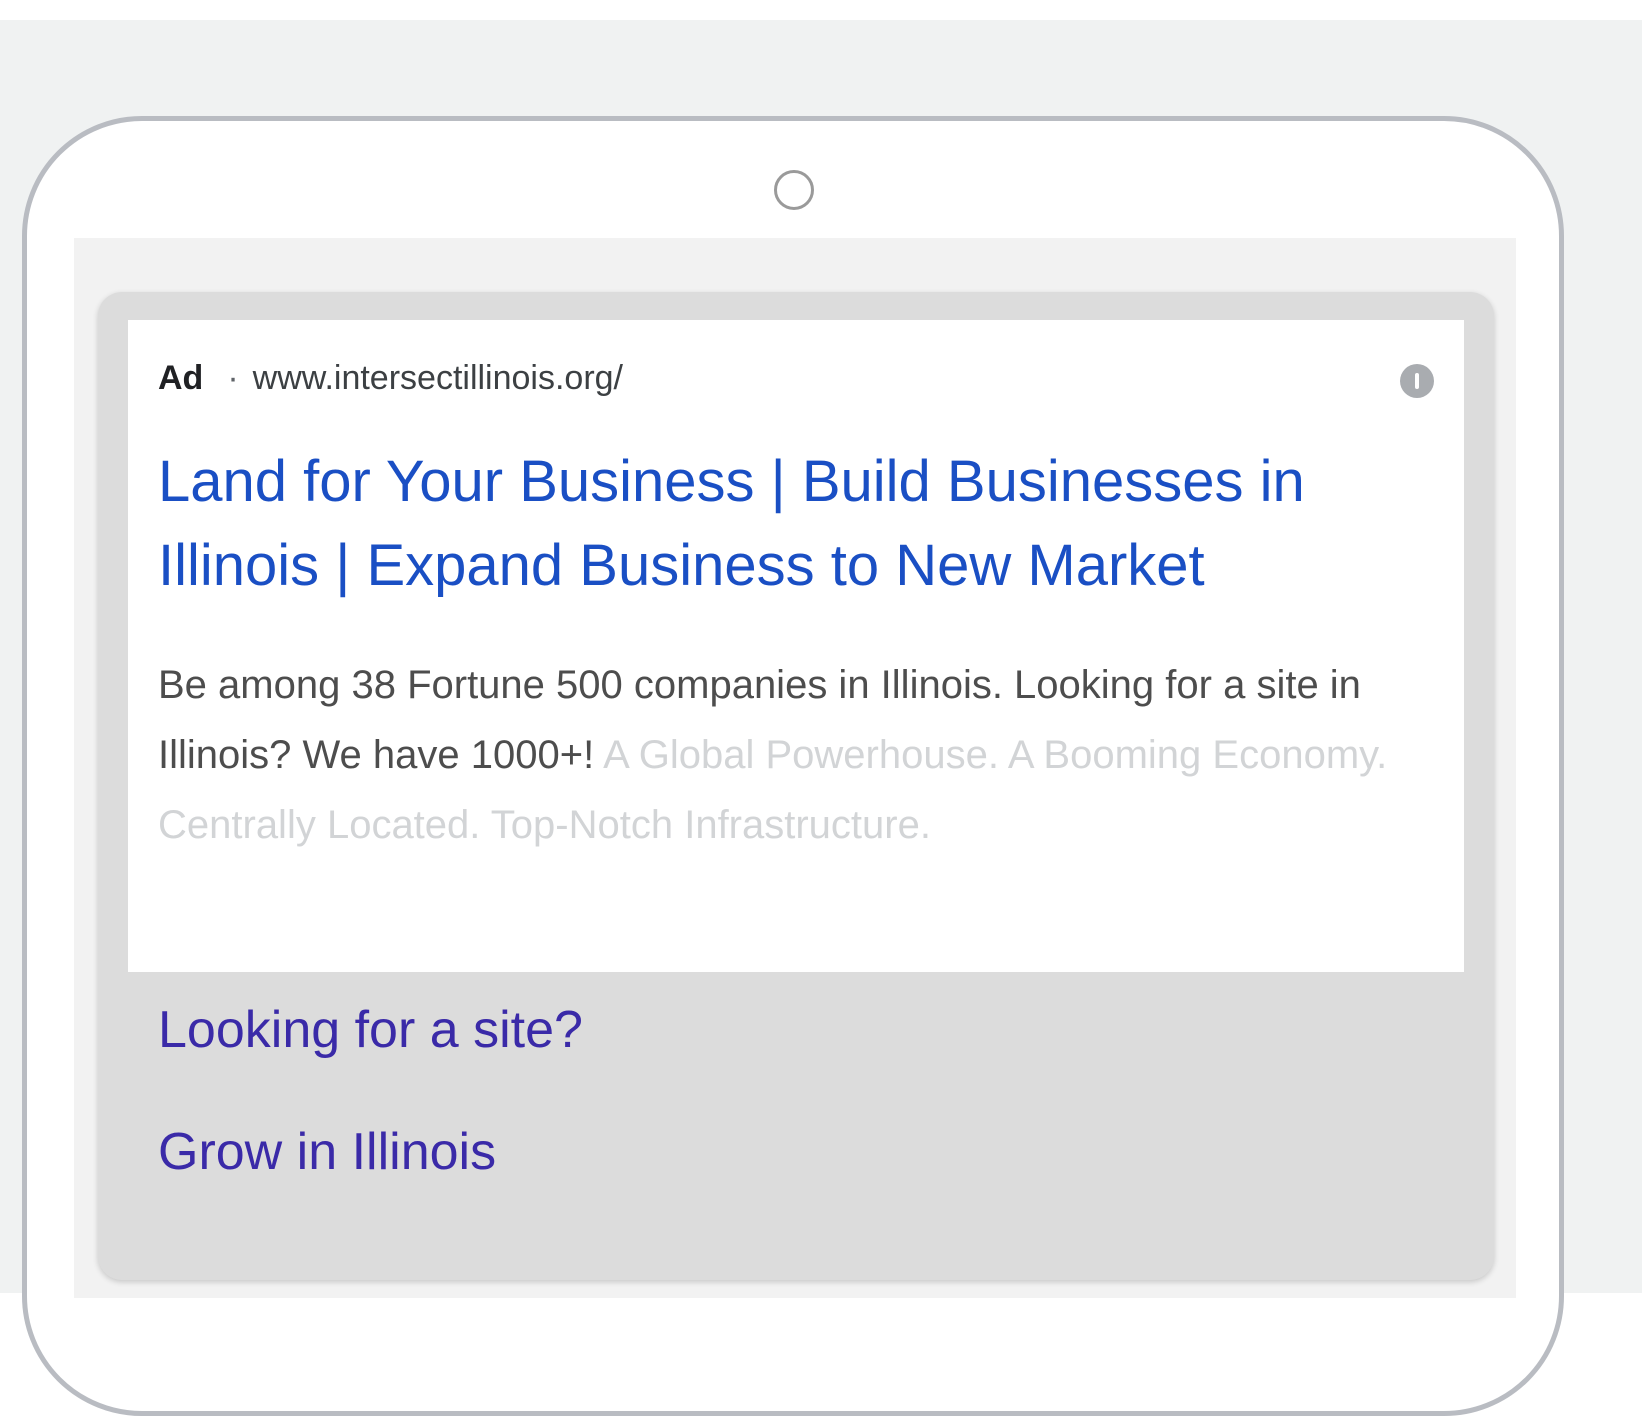 The height and width of the screenshot is (1416, 1642). Describe the element at coordinates (438, 378) in the screenshot. I see `ad-display-url: www.intersectillinois.org/` at that location.